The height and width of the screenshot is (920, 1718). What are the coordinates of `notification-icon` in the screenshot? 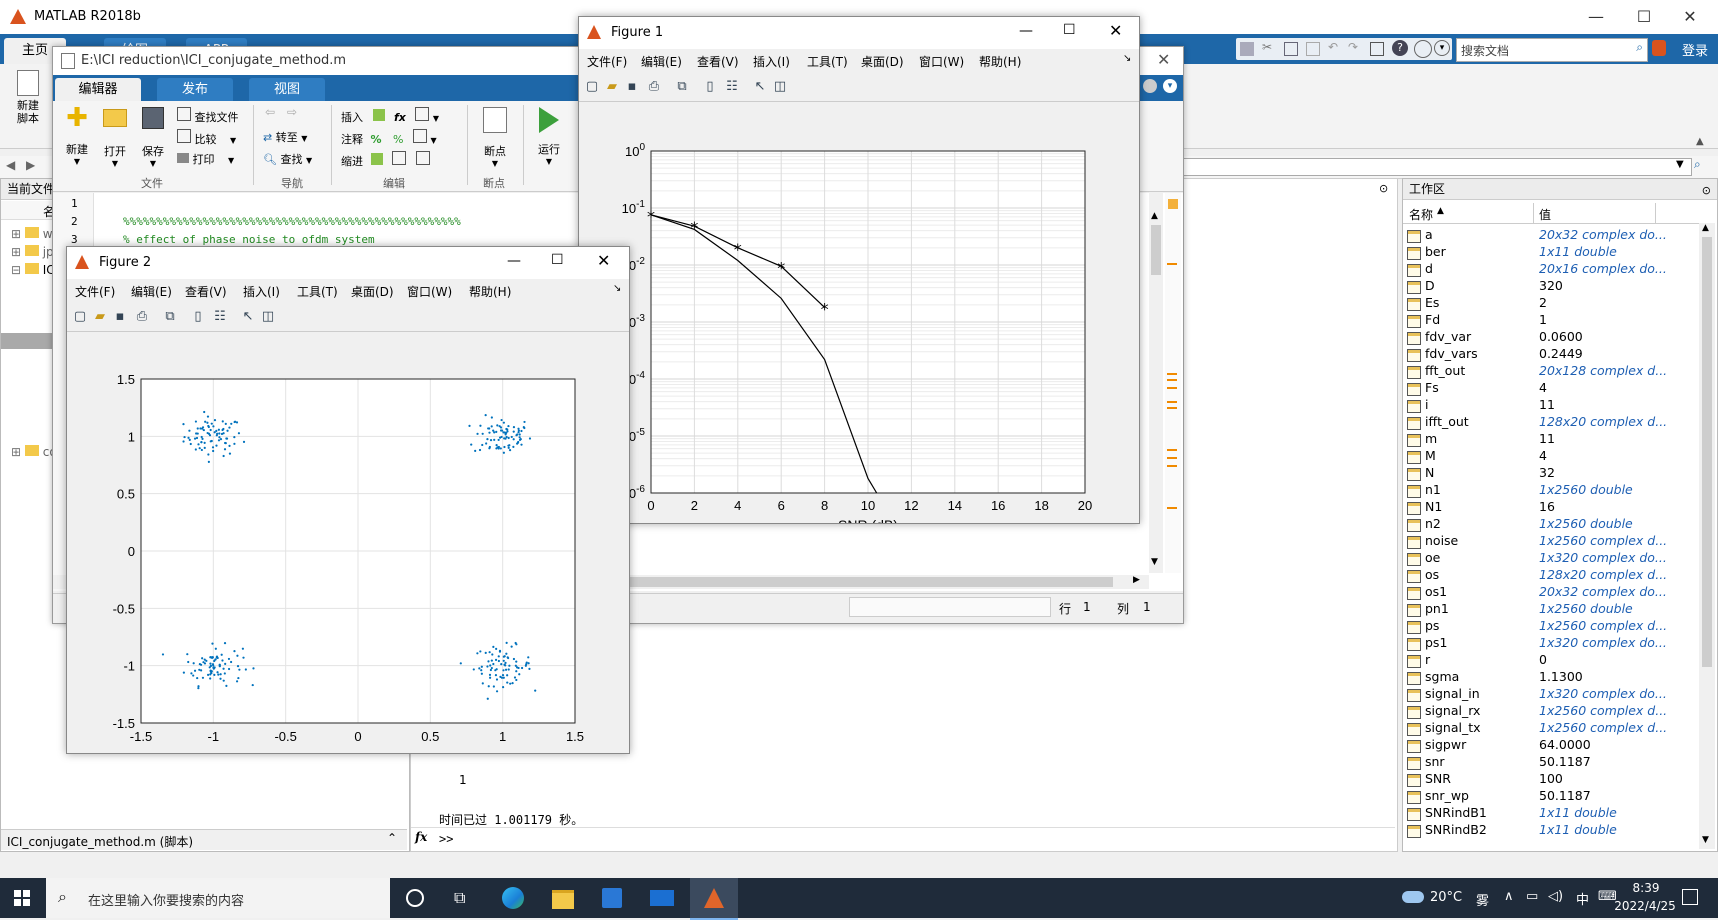 It's located at (1659, 48).